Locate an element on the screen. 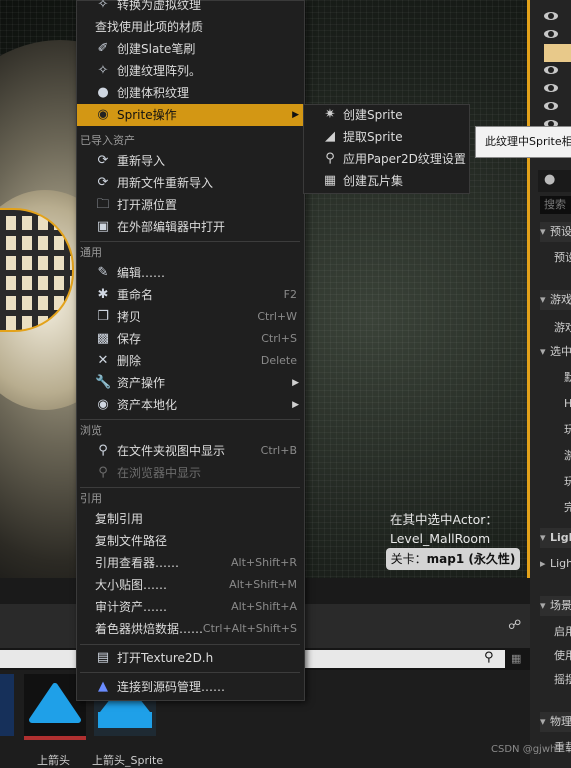  details-row: 摇摆 is located at coordinates (562, 679).